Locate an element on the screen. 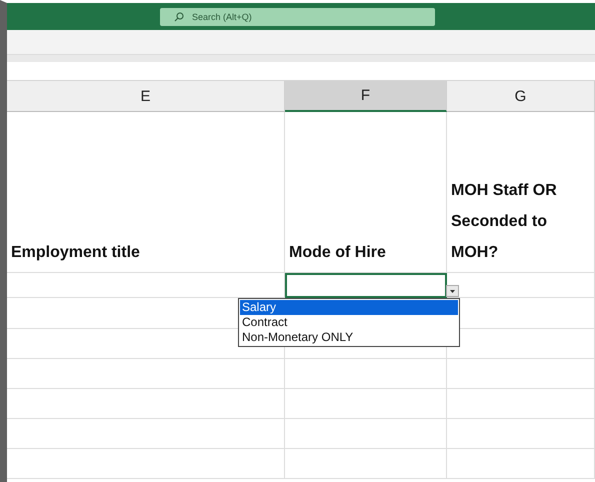 Image resolution: width=595 pixels, height=482 pixels. column-header: F is located at coordinates (366, 96).